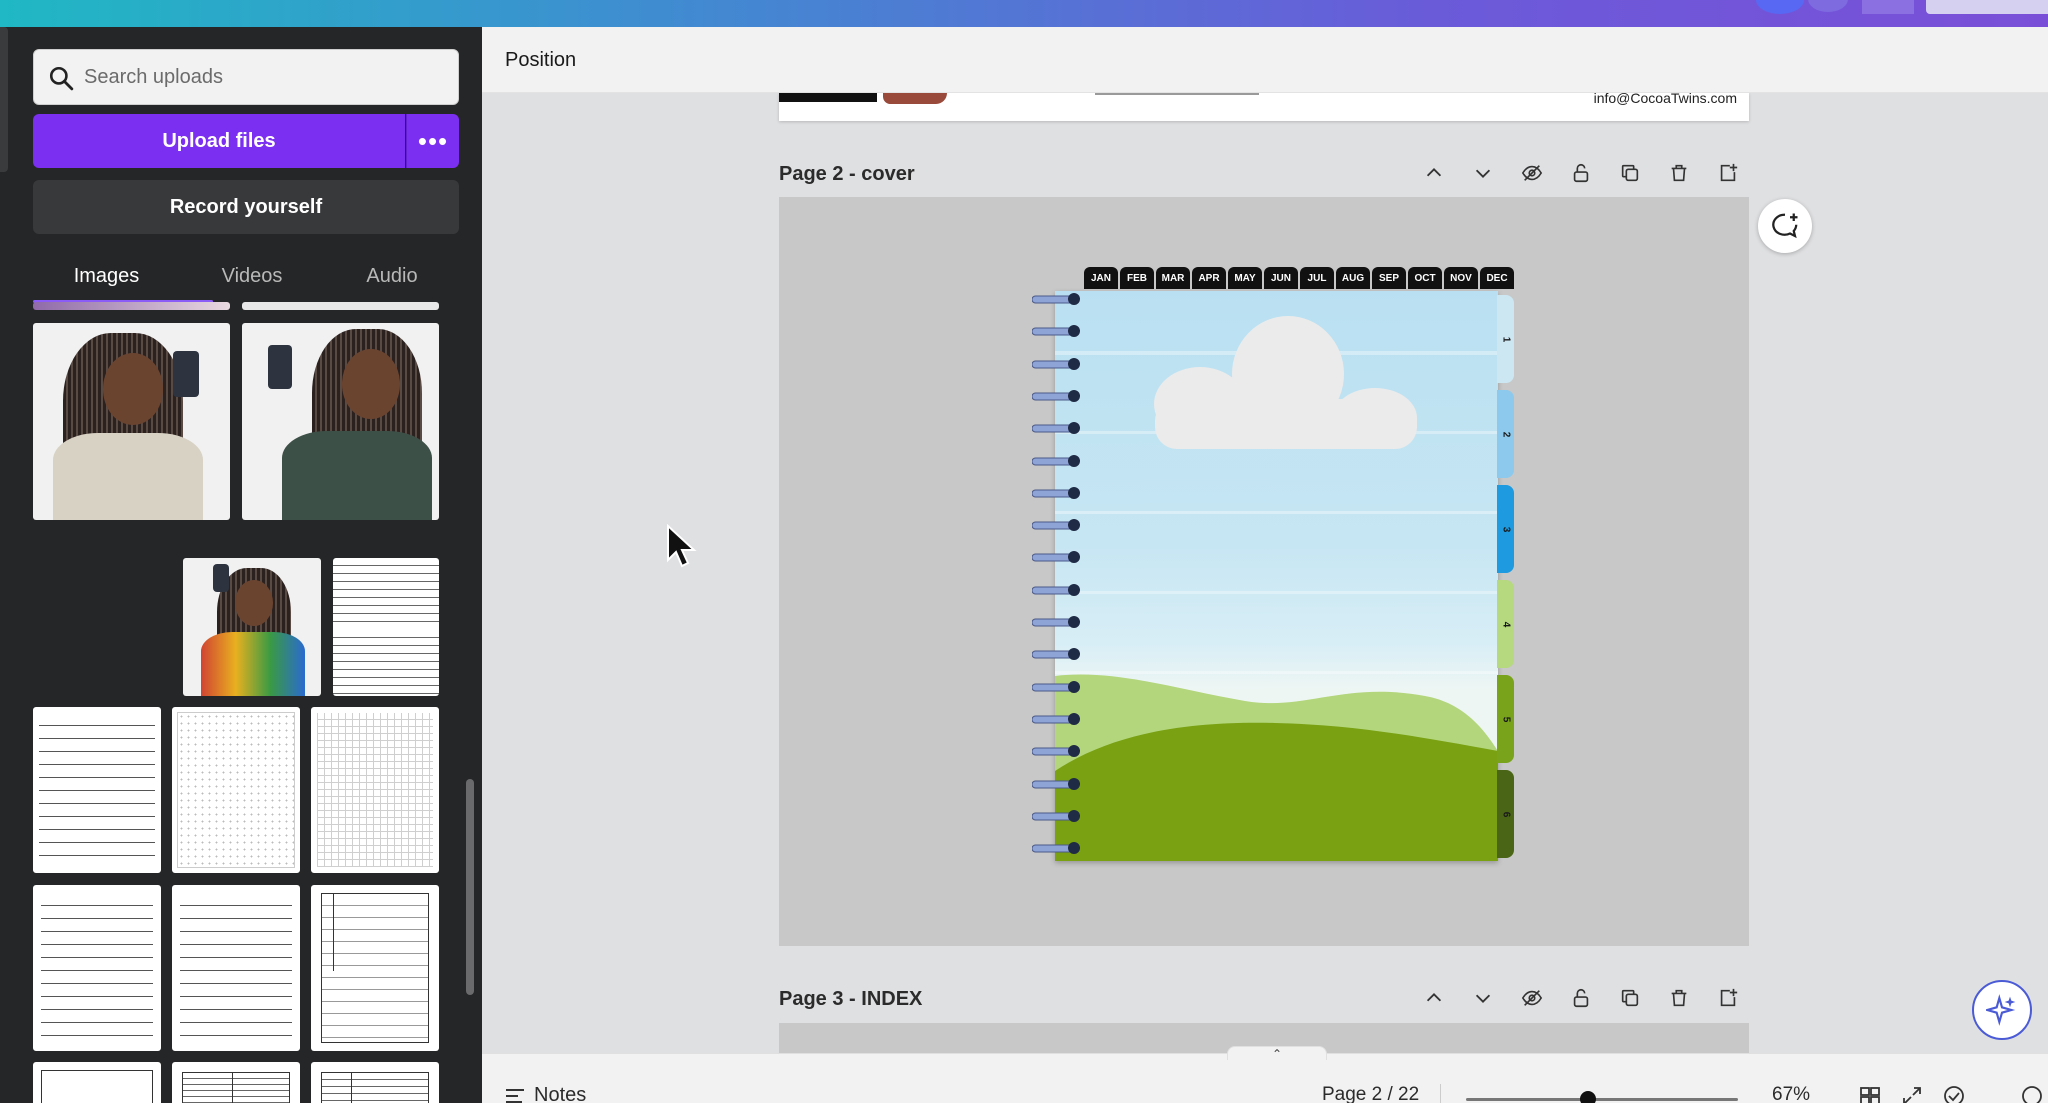 The height and width of the screenshot is (1103, 2048). Describe the element at coordinates (1506, 574) in the screenshot. I see `section-tabs: 1 2 3 4 5 6` at that location.